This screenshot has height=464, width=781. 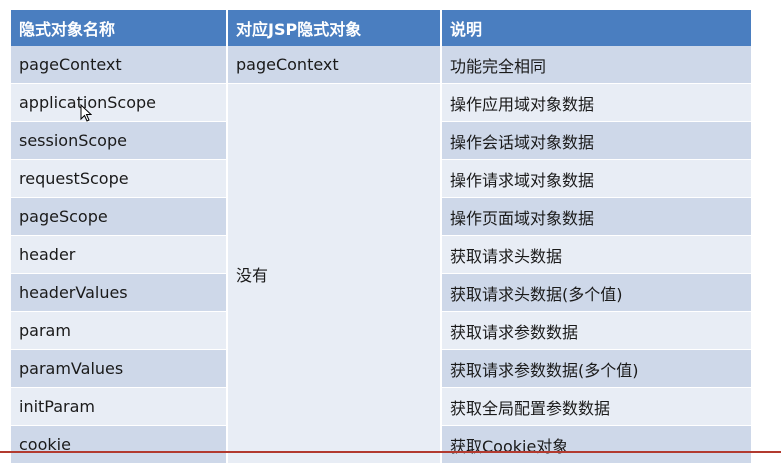 What do you see at coordinates (596, 65) in the screenshot?
I see `description-cell: 功能完全相同` at bounding box center [596, 65].